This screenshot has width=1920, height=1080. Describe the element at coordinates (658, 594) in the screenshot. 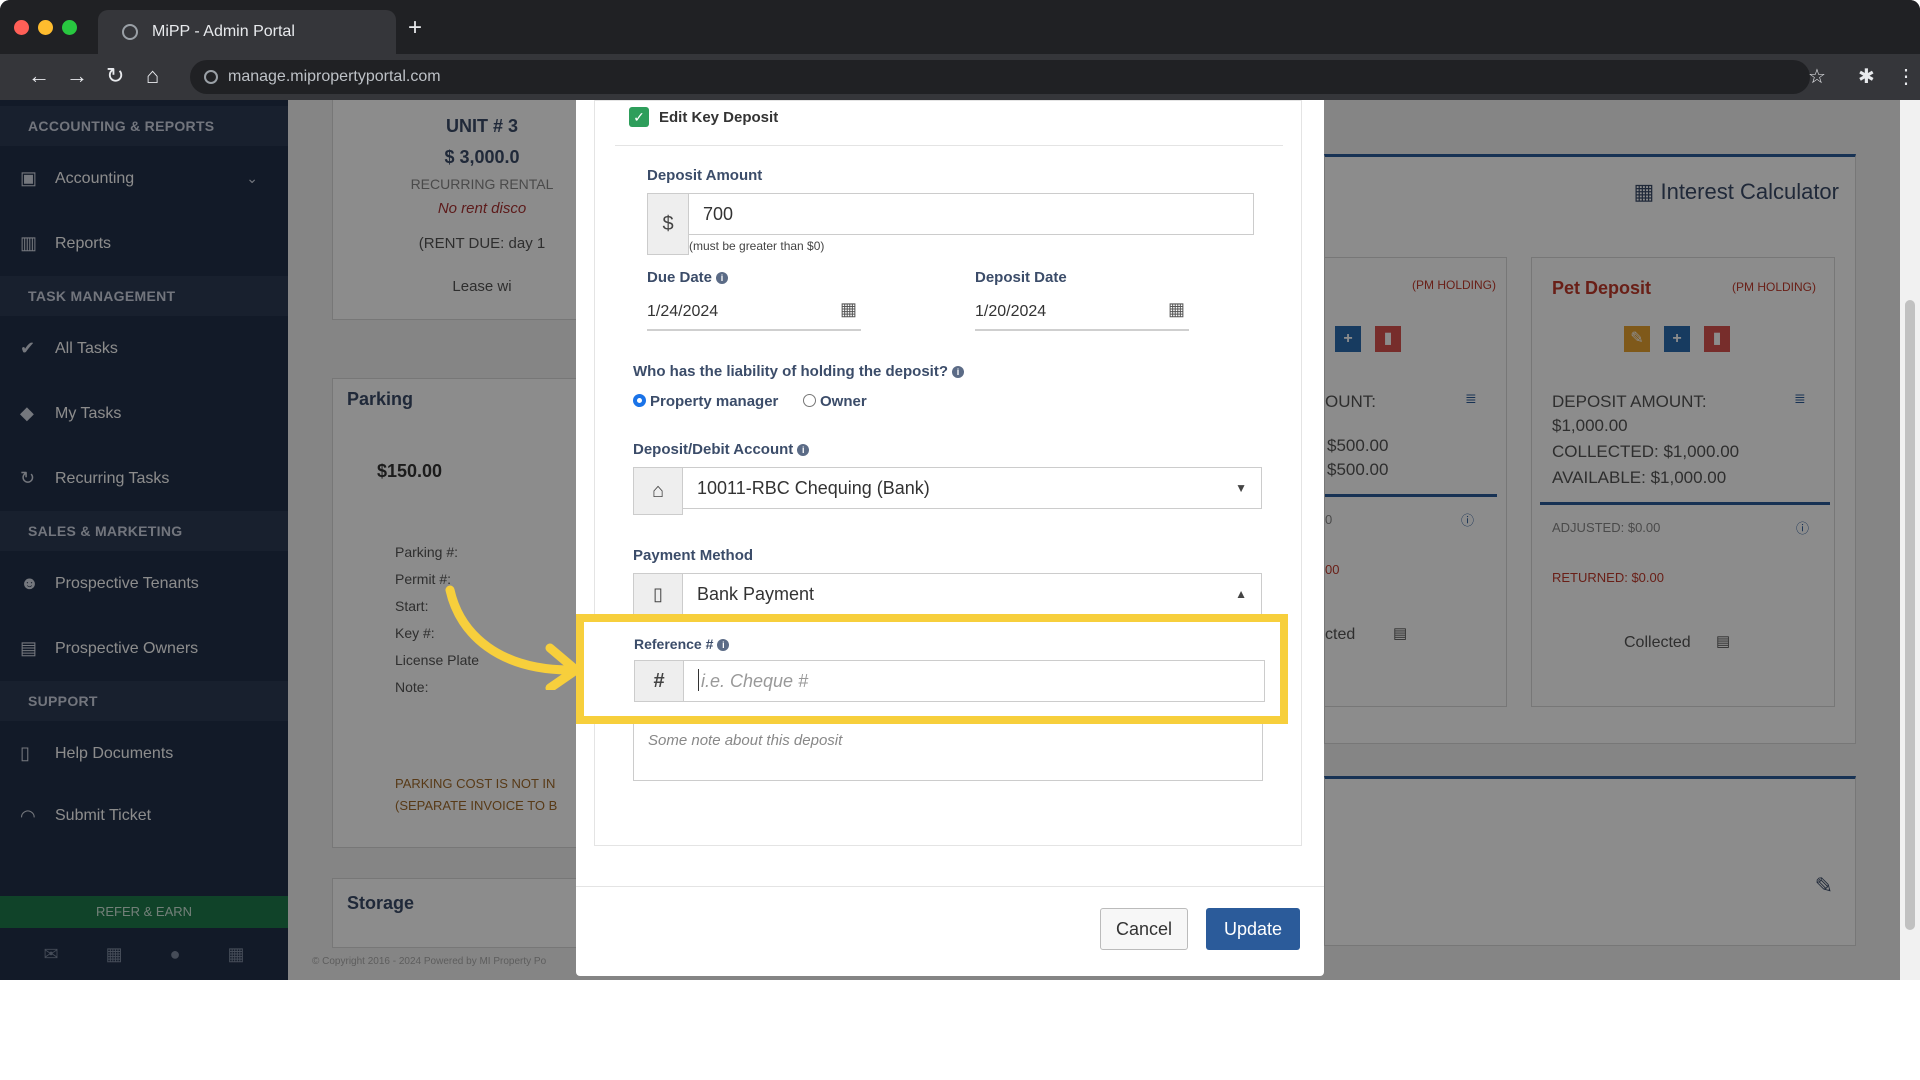

I see `file-icon: ▯` at that location.